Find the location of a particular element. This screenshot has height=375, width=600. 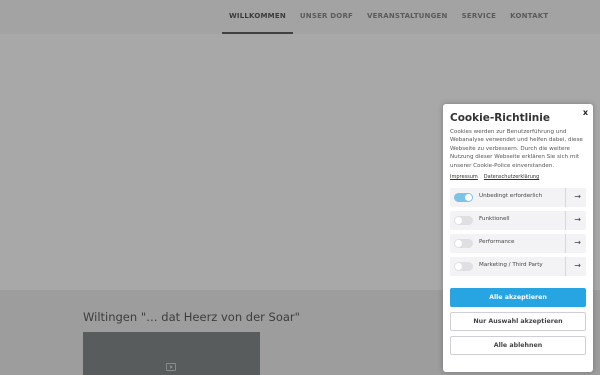

section-title: Wiltingen "… dat Heerz von der Soar" is located at coordinates (191, 317).